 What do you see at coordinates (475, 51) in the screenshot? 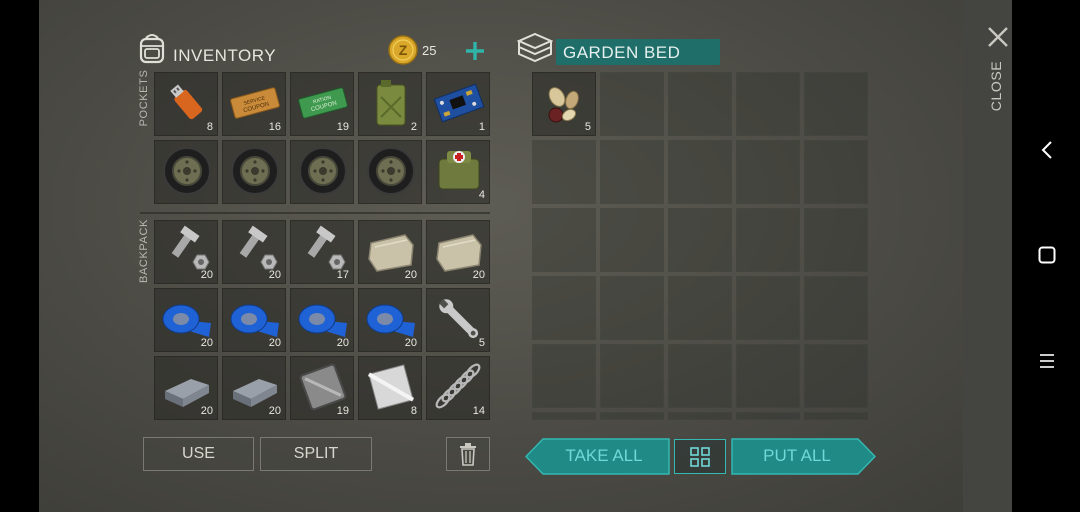
I see `add-coins-plus-icon` at bounding box center [475, 51].